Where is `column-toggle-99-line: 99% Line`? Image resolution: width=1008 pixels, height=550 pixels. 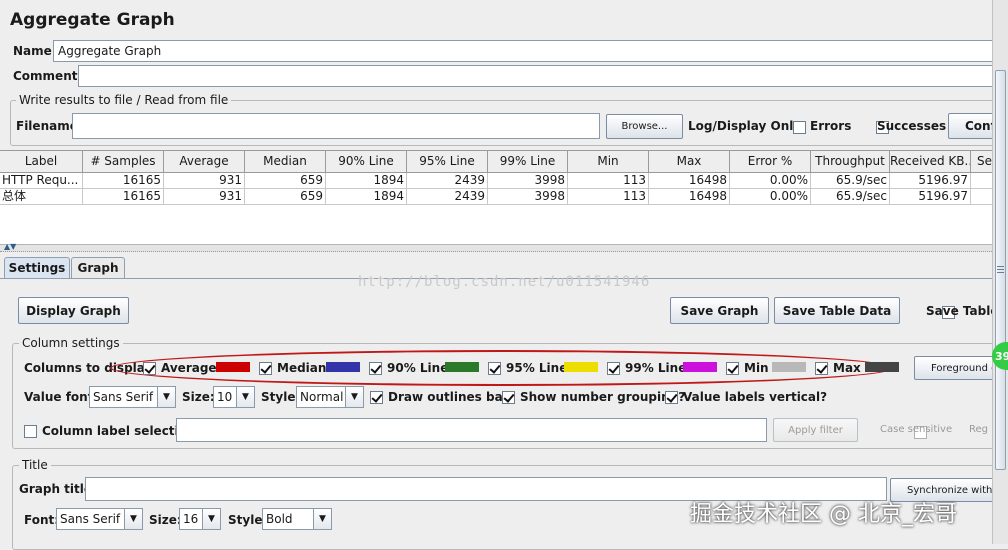
column-toggle-99-line: 99% Line is located at coordinates (646, 368).